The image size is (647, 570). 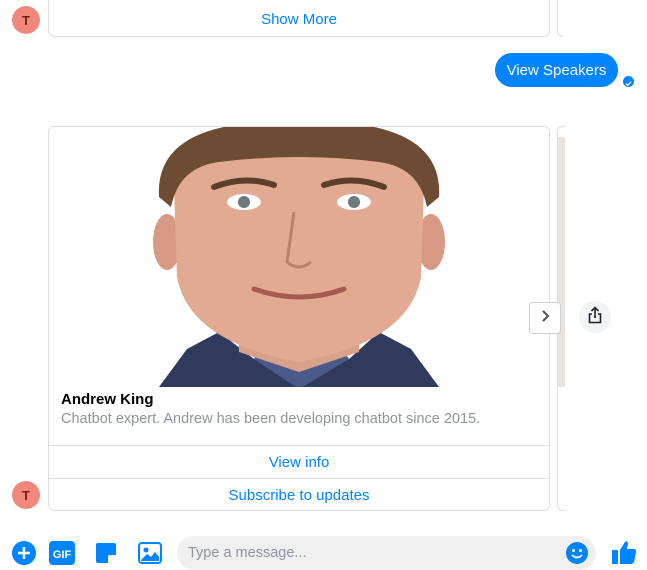 What do you see at coordinates (299, 494) in the screenshot?
I see `subscribe-button: Subscribe to updates` at bounding box center [299, 494].